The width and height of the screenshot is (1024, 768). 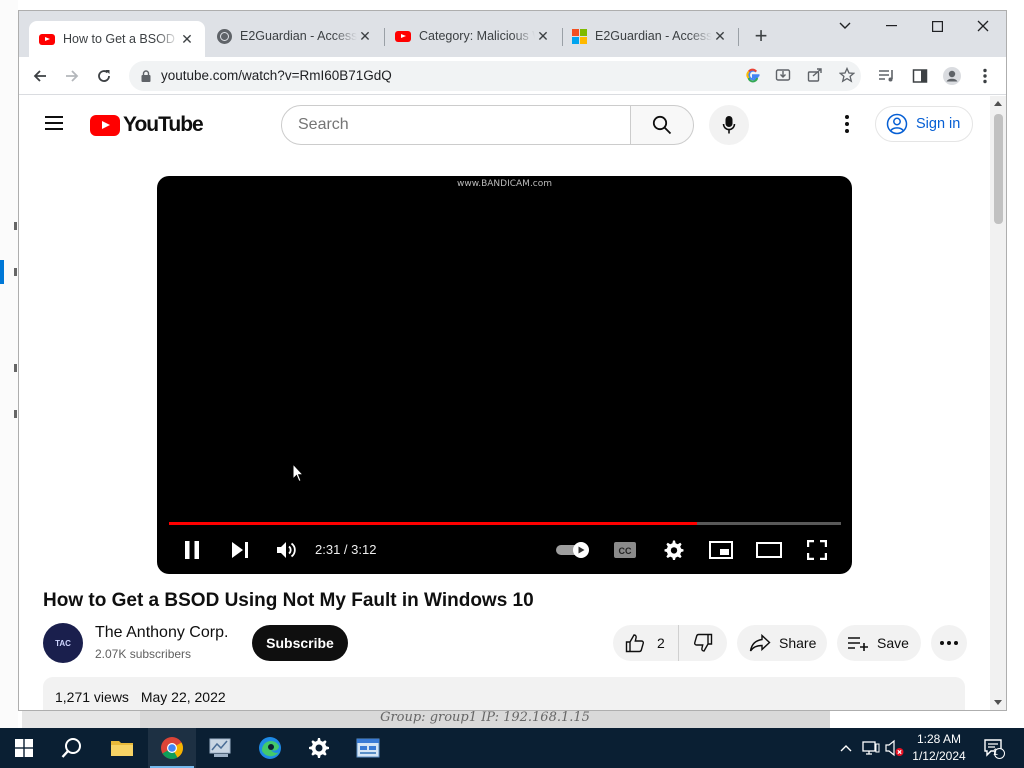 What do you see at coordinates (998, 702) in the screenshot?
I see `scroll-down-arrow` at bounding box center [998, 702].